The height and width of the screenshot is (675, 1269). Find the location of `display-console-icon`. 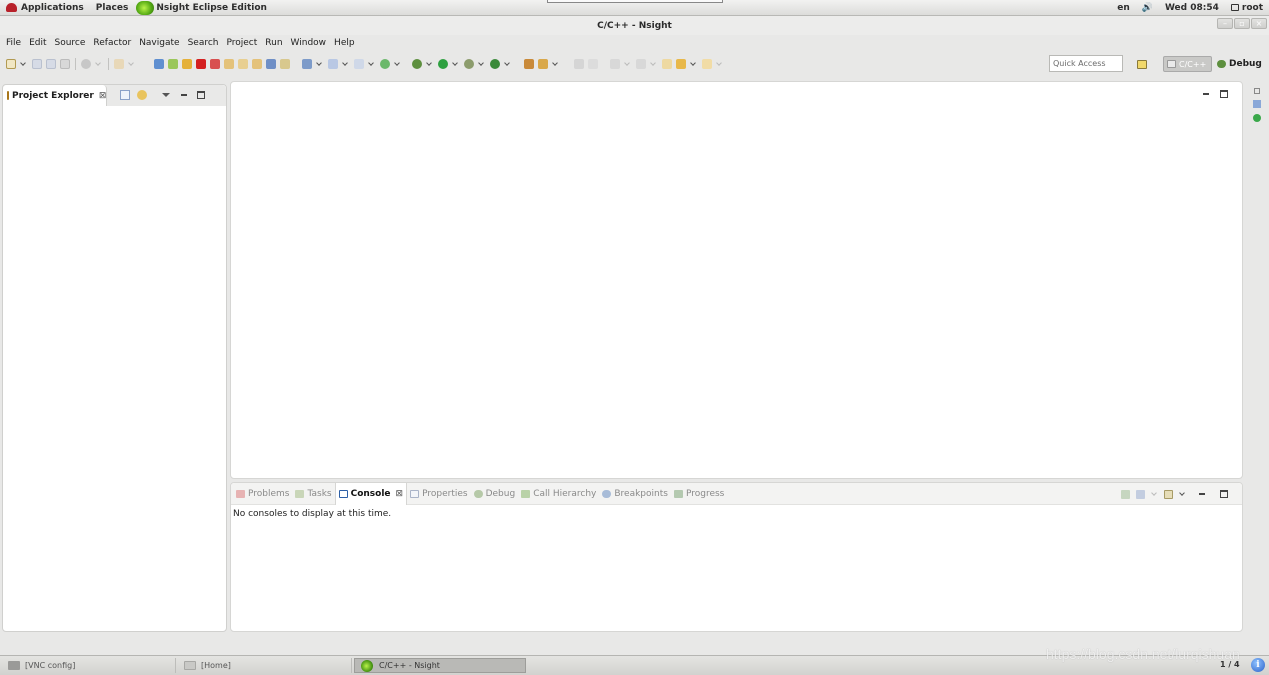

display-console-icon is located at coordinates (1140, 494).